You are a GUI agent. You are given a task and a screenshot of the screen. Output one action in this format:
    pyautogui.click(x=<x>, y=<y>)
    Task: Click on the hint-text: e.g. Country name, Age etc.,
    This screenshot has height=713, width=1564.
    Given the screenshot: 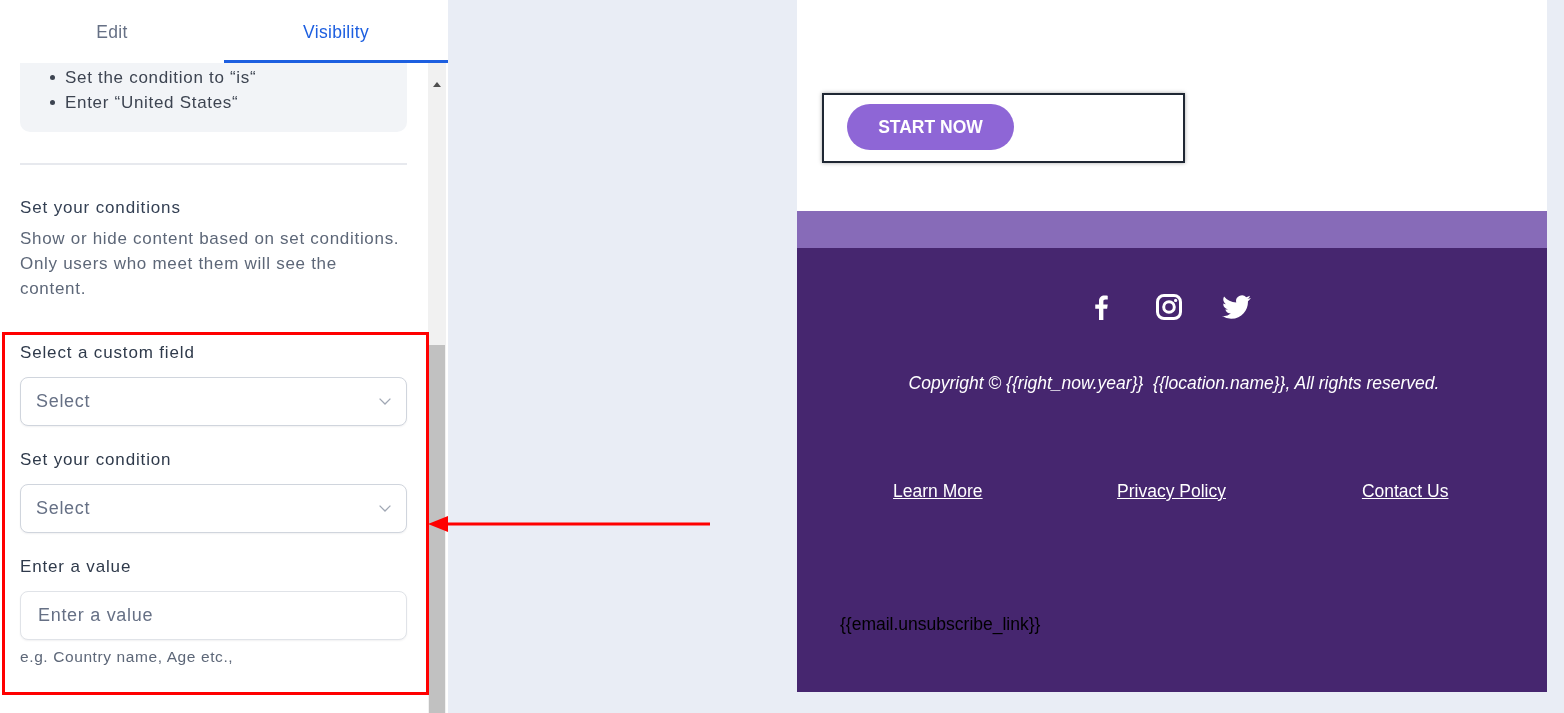 What is the action you would take?
    pyautogui.click(x=127, y=657)
    